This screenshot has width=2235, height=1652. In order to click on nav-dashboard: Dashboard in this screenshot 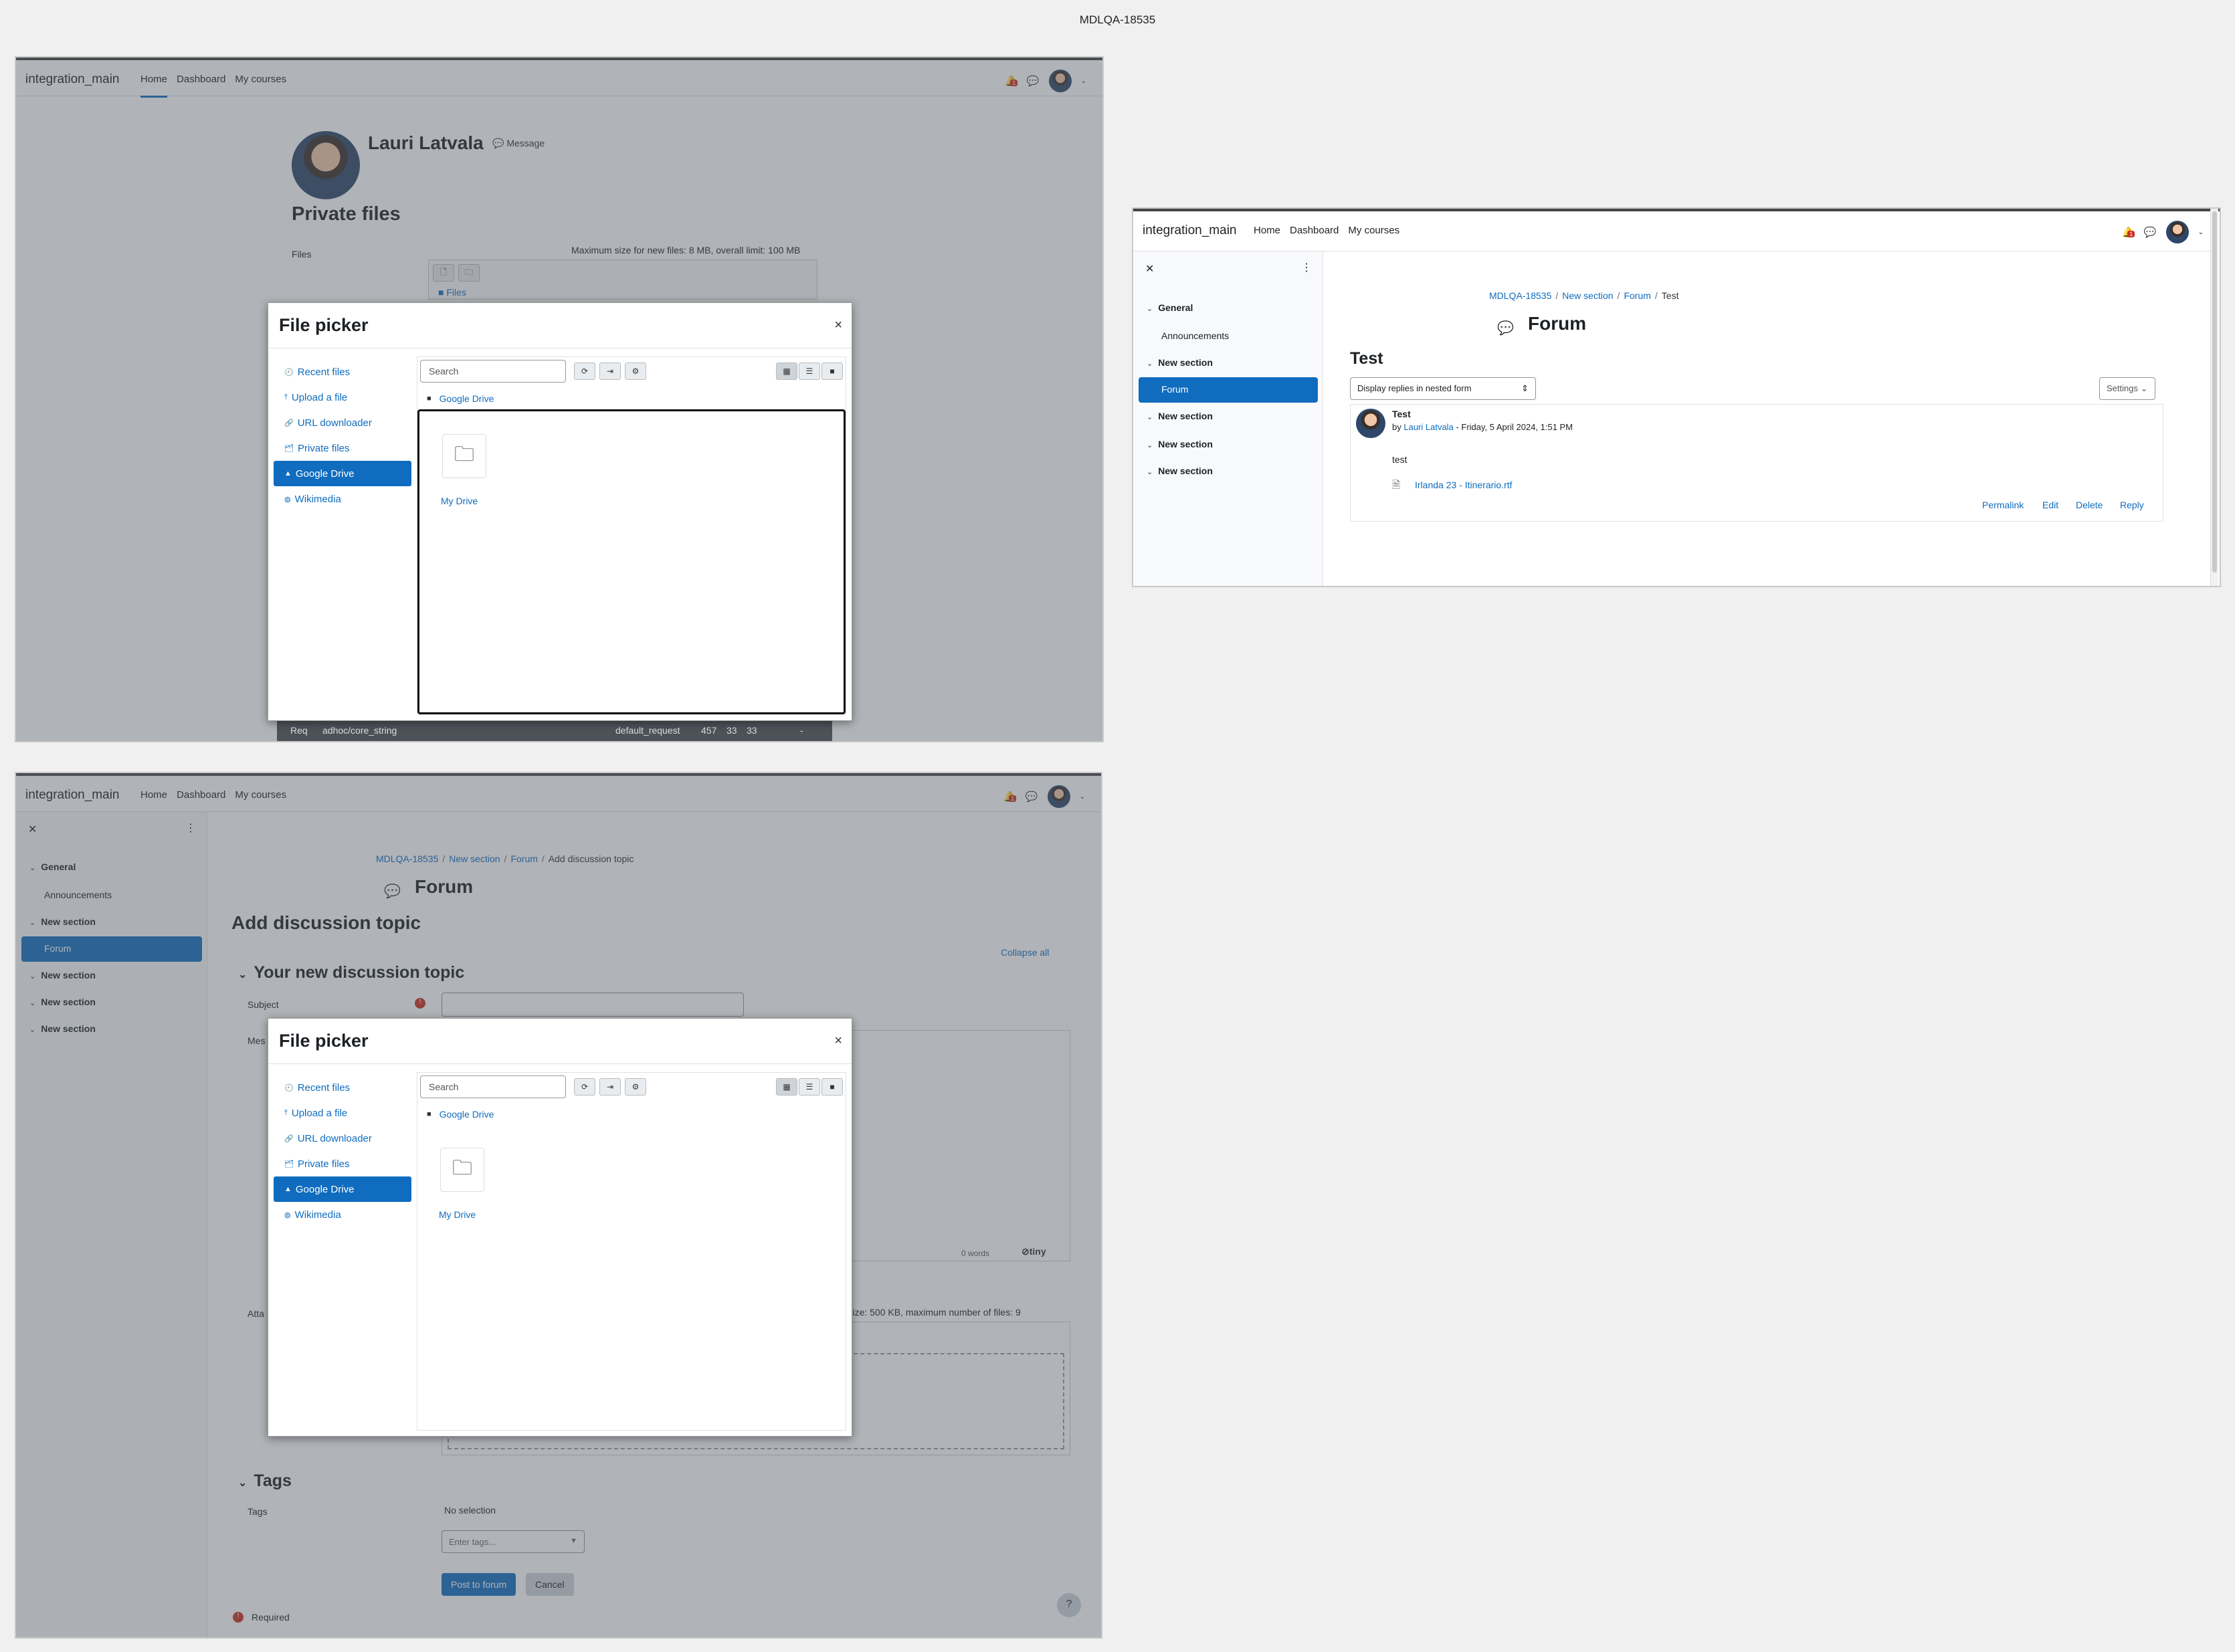, I will do `click(1314, 230)`.